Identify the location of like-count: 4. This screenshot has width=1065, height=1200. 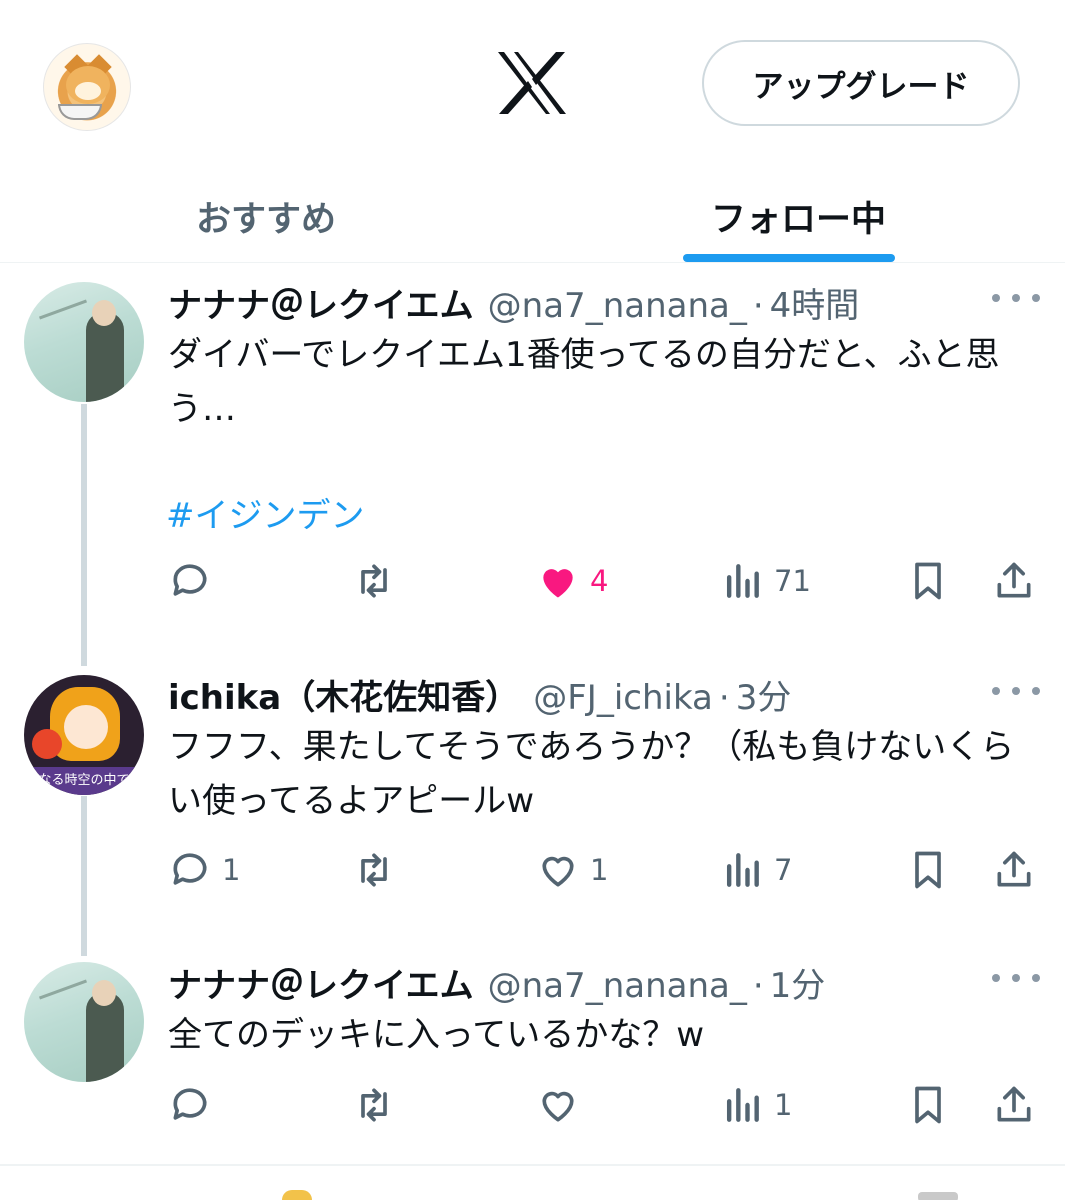
(599, 581).